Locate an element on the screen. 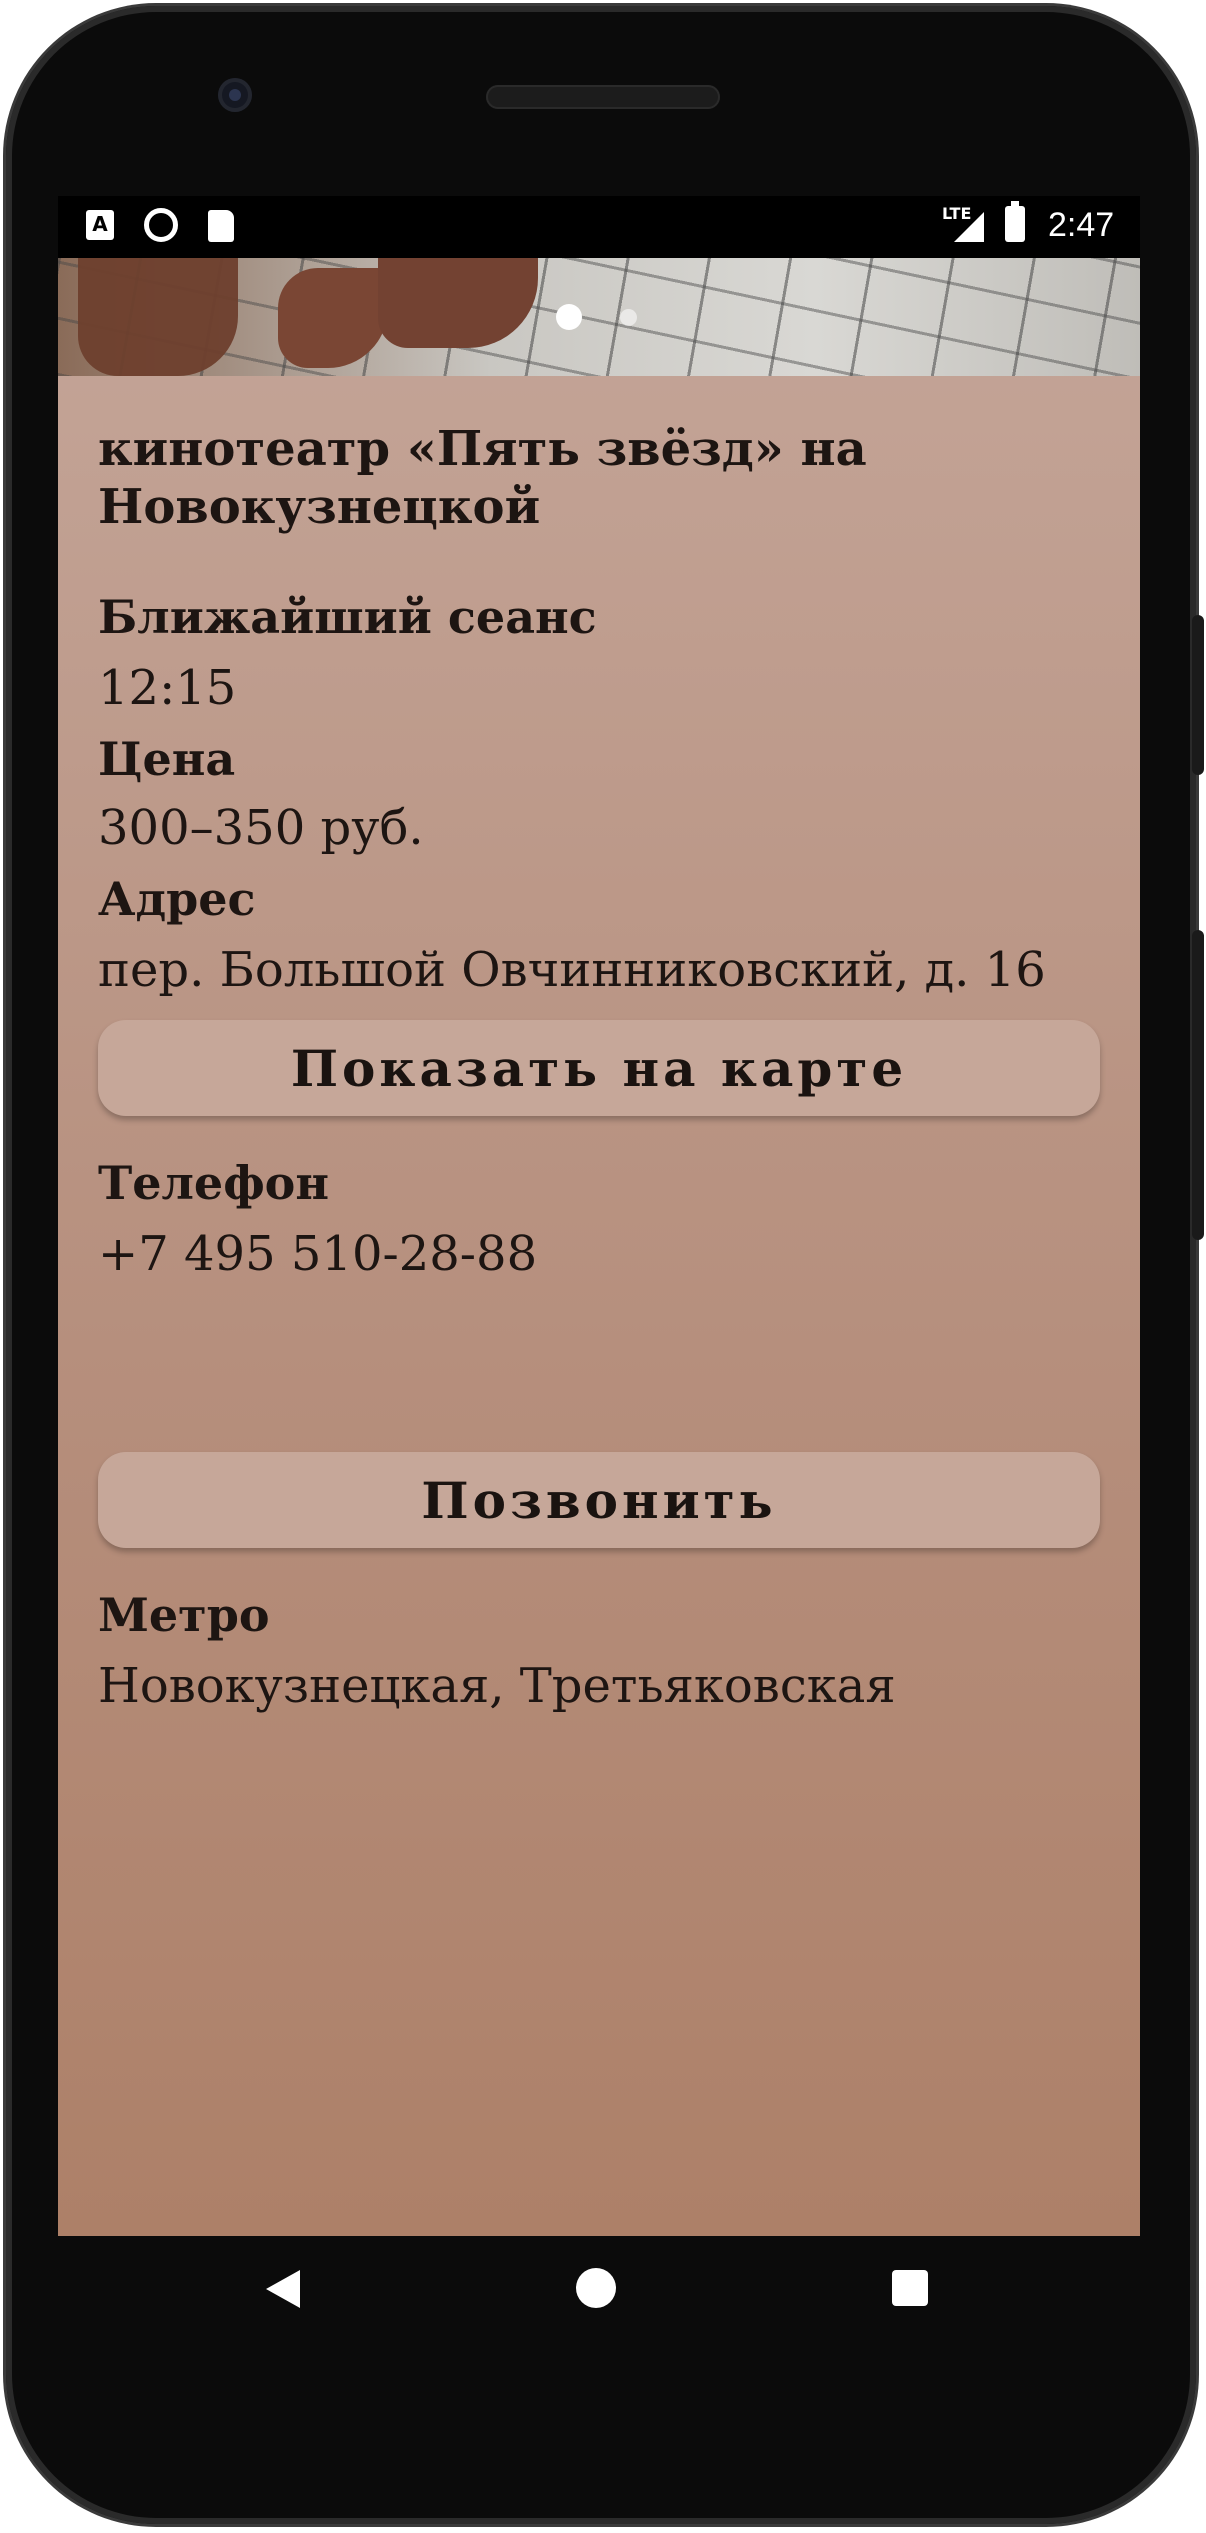 The height and width of the screenshot is (2533, 1206). power-button is located at coordinates (1198, 695).